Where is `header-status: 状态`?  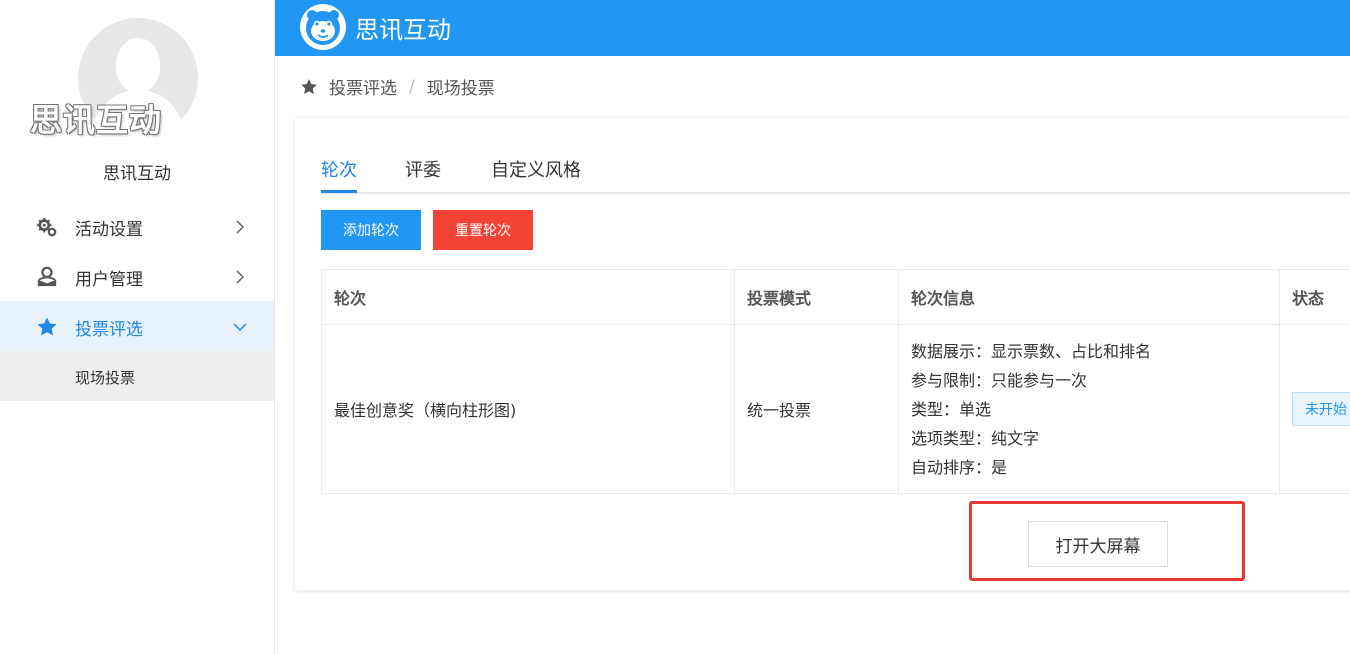 header-status: 状态 is located at coordinates (1314, 297).